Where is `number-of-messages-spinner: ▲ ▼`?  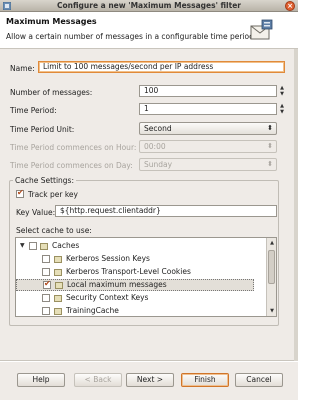 number-of-messages-spinner: ▲ ▼ is located at coordinates (282, 91).